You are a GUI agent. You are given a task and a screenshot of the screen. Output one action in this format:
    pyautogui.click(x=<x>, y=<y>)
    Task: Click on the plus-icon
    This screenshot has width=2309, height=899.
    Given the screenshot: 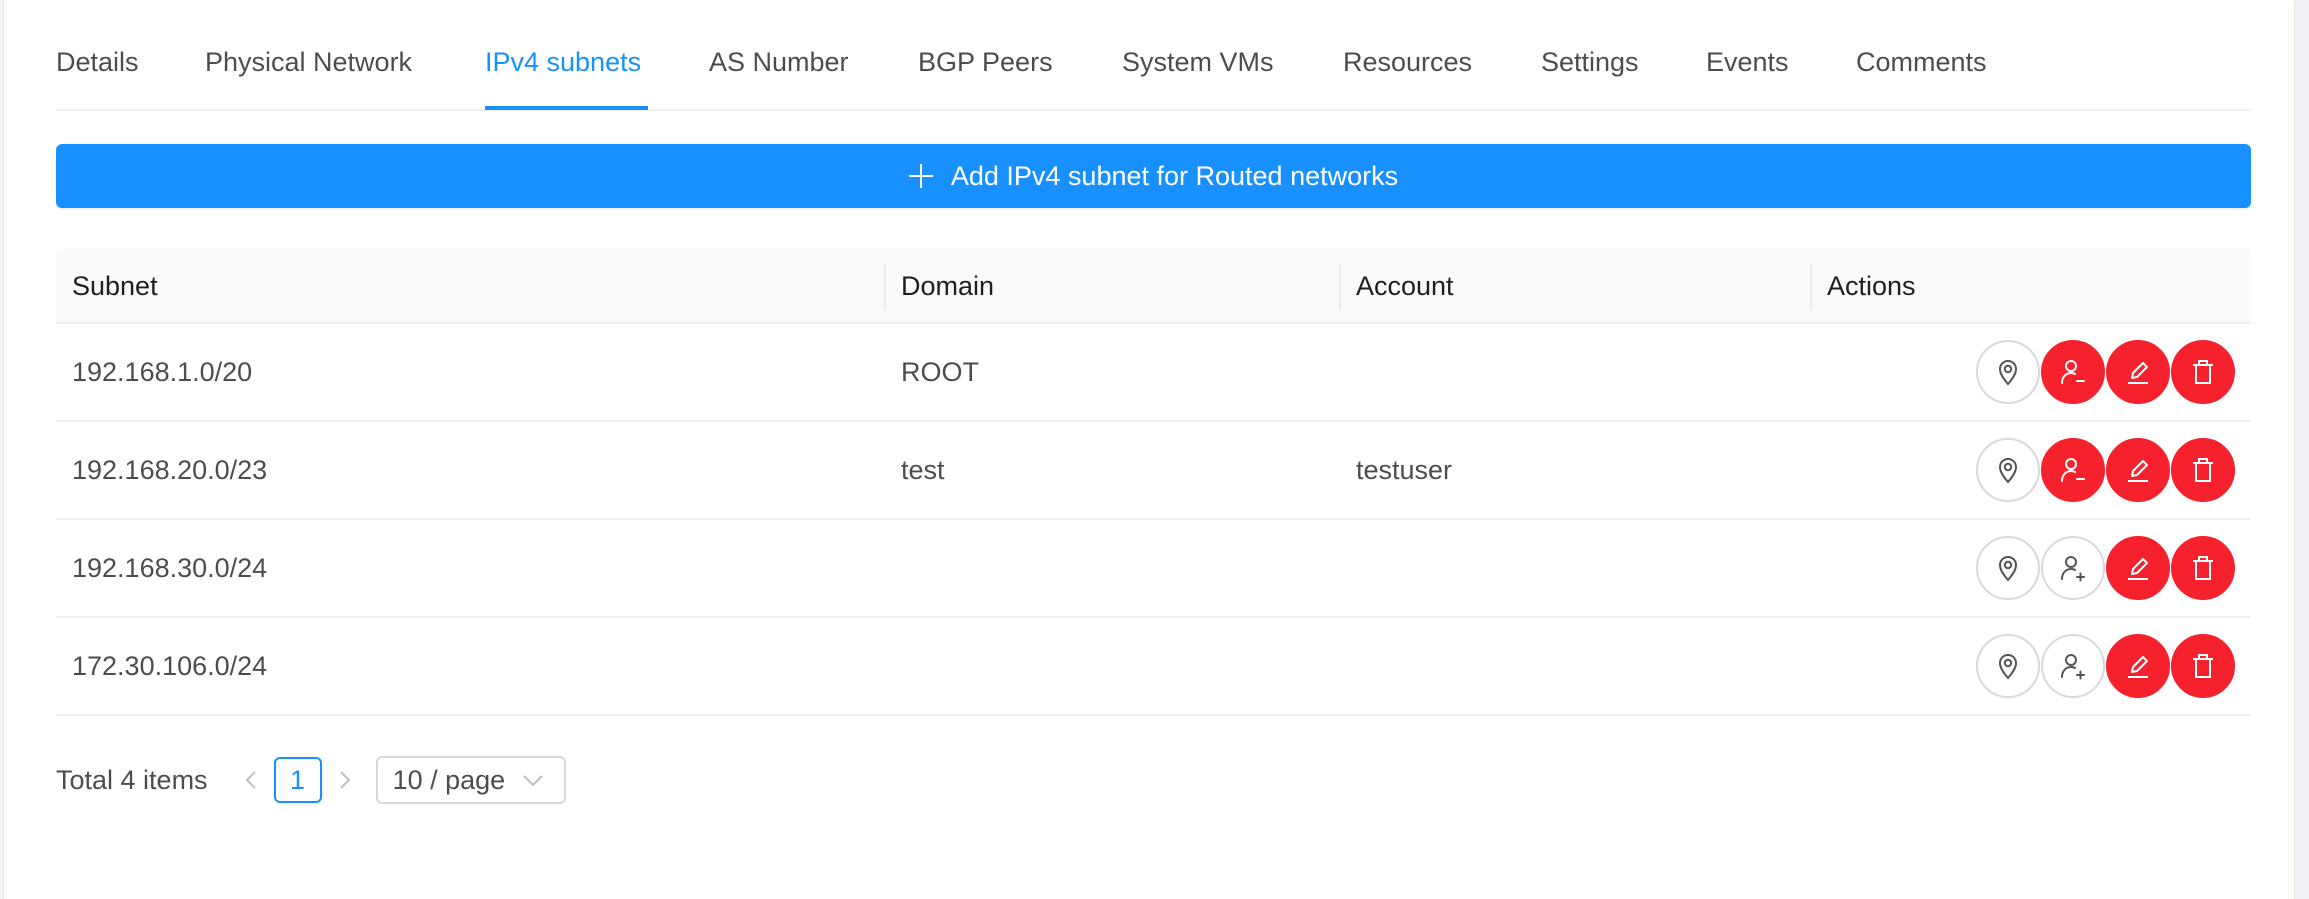 What is the action you would take?
    pyautogui.click(x=920, y=176)
    